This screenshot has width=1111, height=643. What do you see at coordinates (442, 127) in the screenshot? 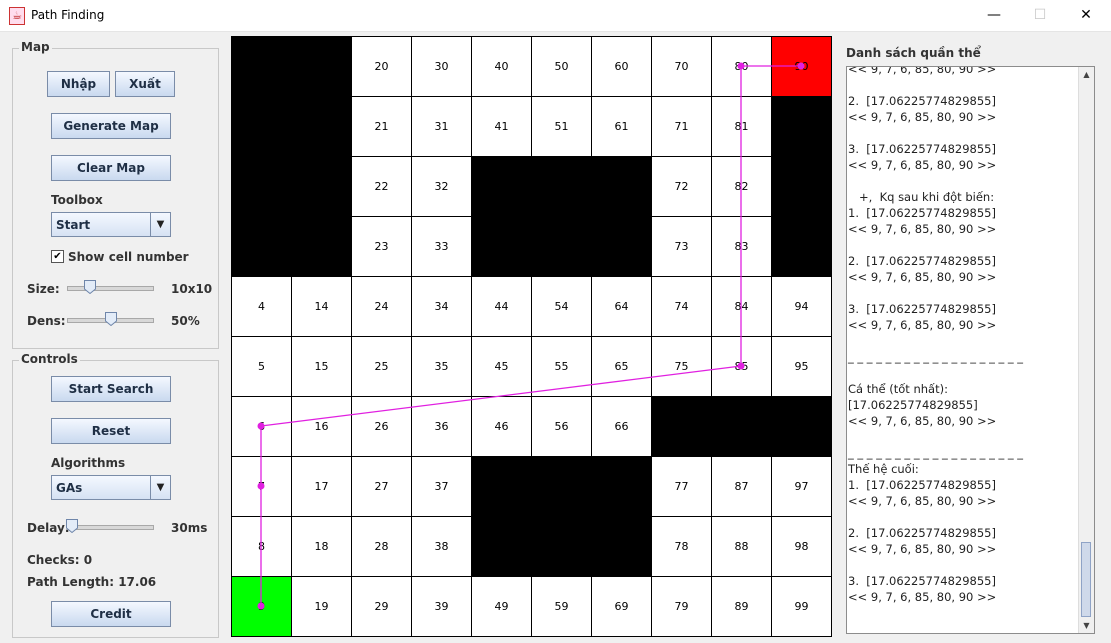
I see `grid-cell: 31` at bounding box center [442, 127].